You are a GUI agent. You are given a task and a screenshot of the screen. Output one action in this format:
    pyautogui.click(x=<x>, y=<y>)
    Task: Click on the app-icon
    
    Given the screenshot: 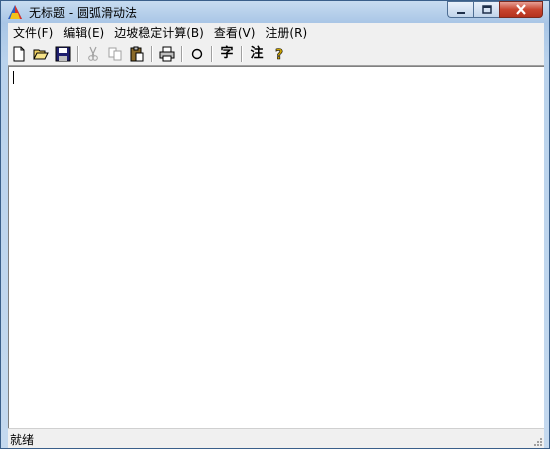 What is the action you would take?
    pyautogui.click(x=15, y=12)
    